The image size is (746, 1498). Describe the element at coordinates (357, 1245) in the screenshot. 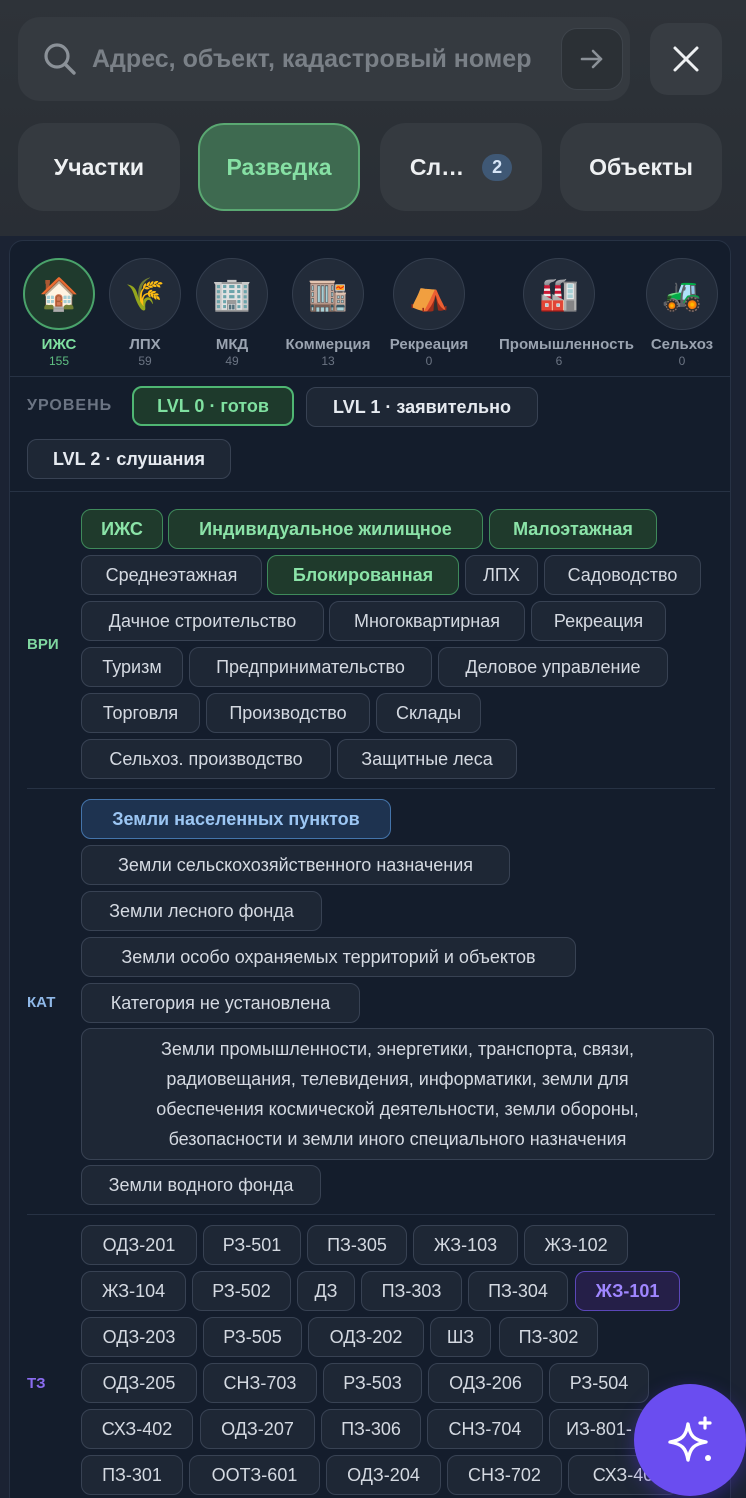

I see `tz-chip: ПЗ-305` at that location.